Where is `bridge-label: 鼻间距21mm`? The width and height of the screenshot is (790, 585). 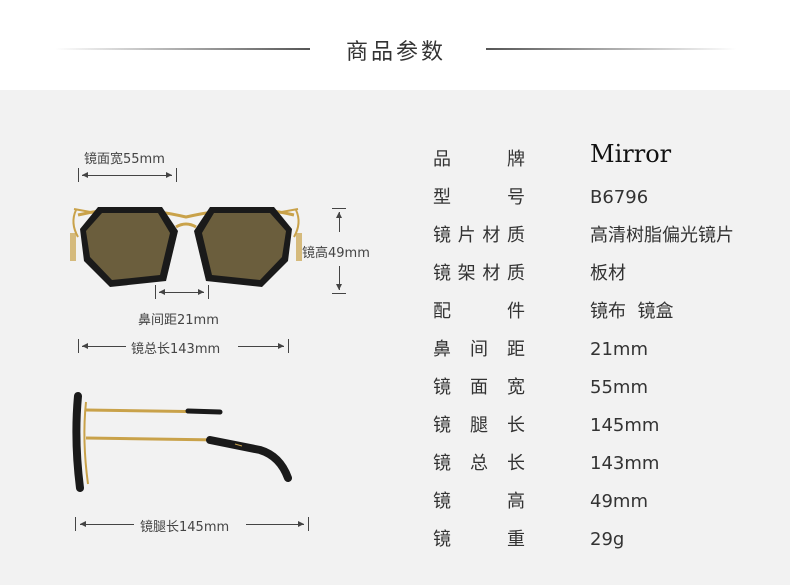 bridge-label: 鼻间距21mm is located at coordinates (178, 320).